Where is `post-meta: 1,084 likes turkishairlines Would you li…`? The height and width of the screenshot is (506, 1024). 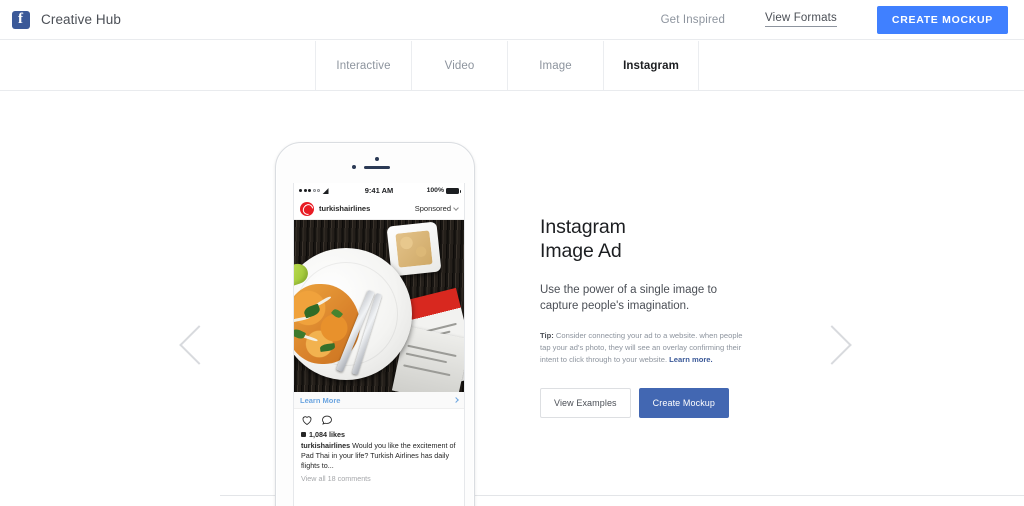 post-meta: 1,084 likes turkishairlines Would you li… is located at coordinates (379, 456).